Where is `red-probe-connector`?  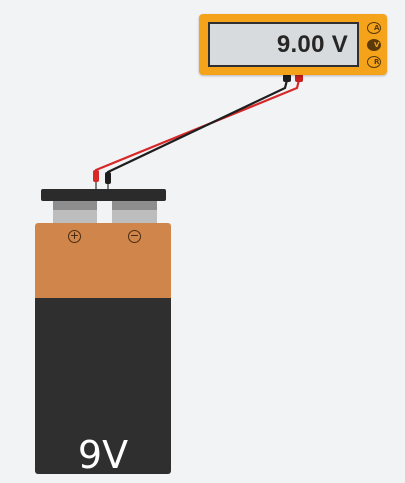
red-probe-connector is located at coordinates (299, 78).